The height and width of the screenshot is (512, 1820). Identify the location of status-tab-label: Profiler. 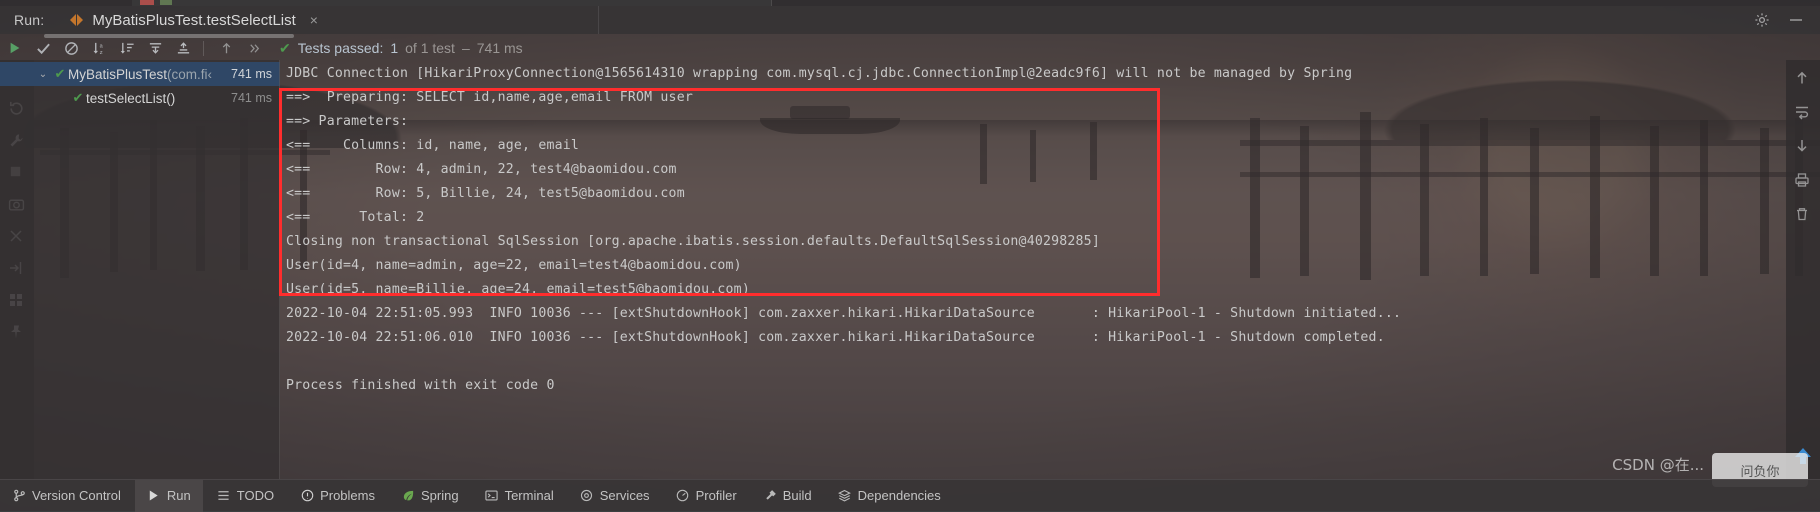
(716, 495).